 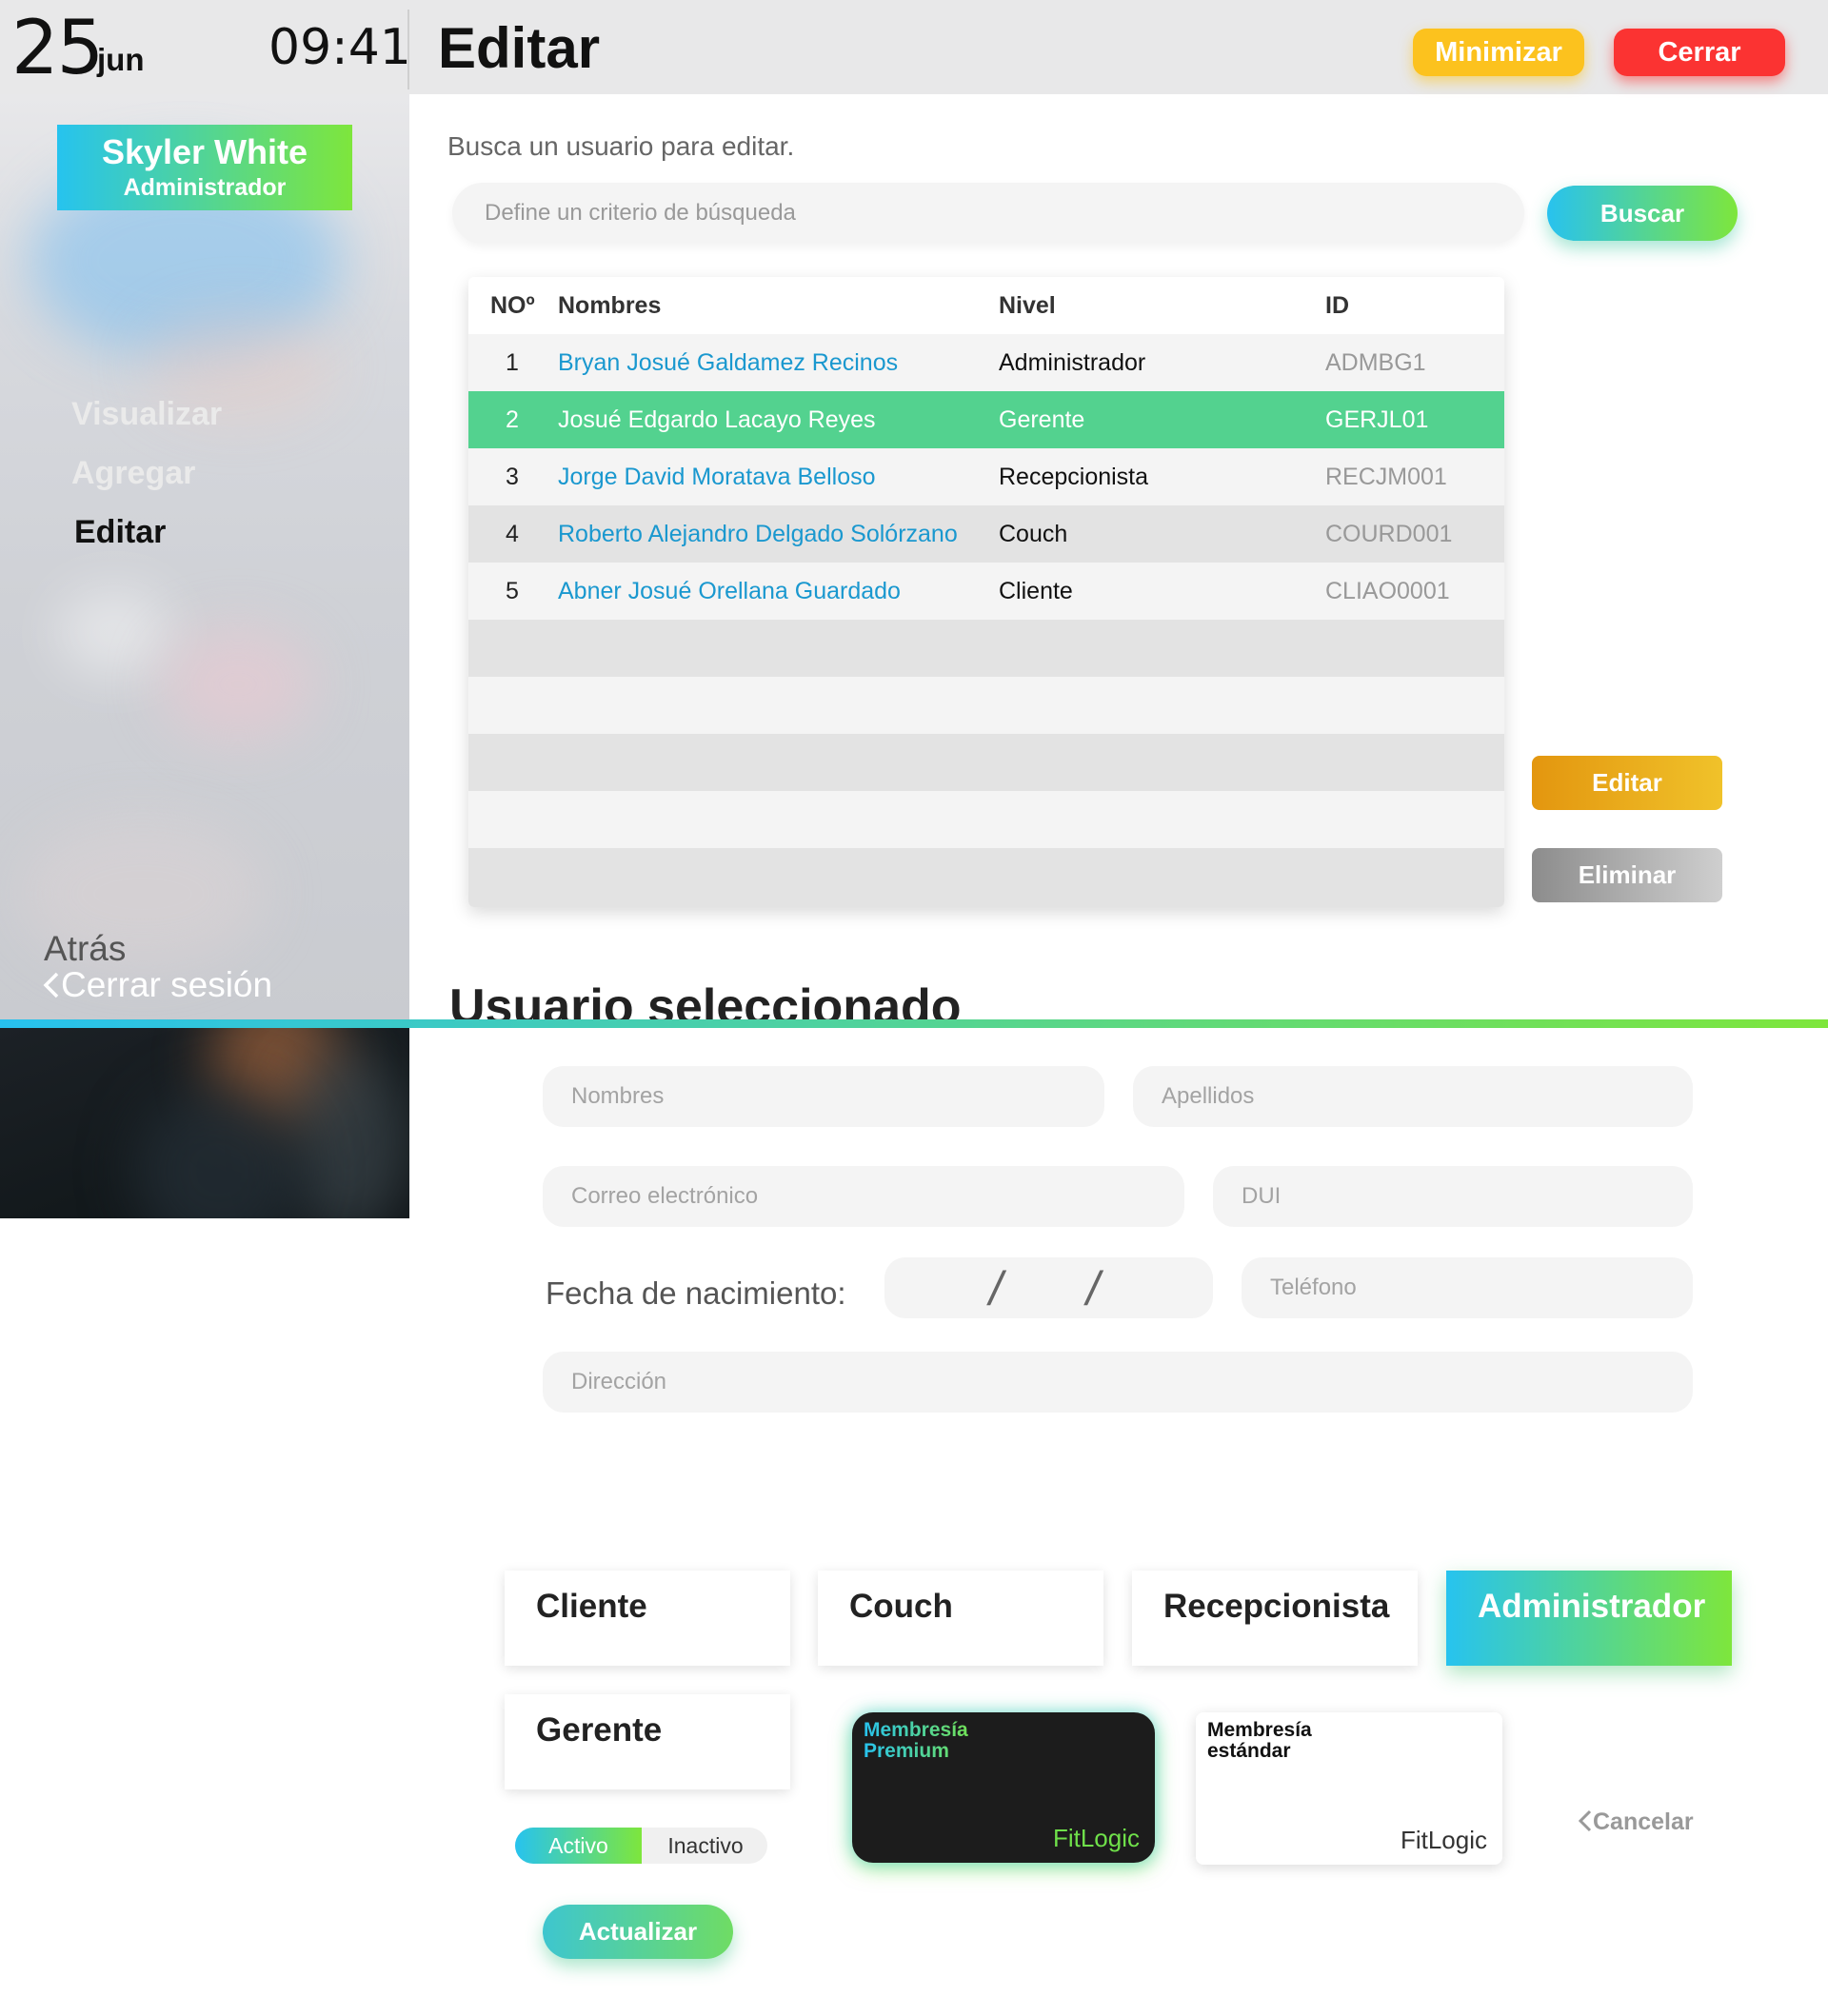 What do you see at coordinates (1386, 477) in the screenshot?
I see `row-id: RECJM001` at bounding box center [1386, 477].